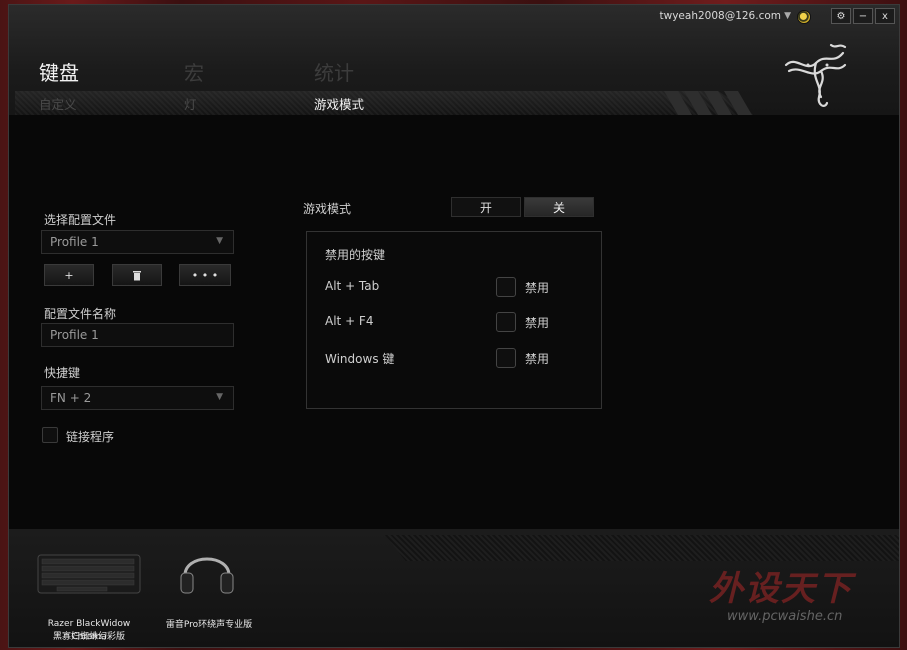  Describe the element at coordinates (58, 103) in the screenshot. I see `subtab-customize: 自定义` at that location.